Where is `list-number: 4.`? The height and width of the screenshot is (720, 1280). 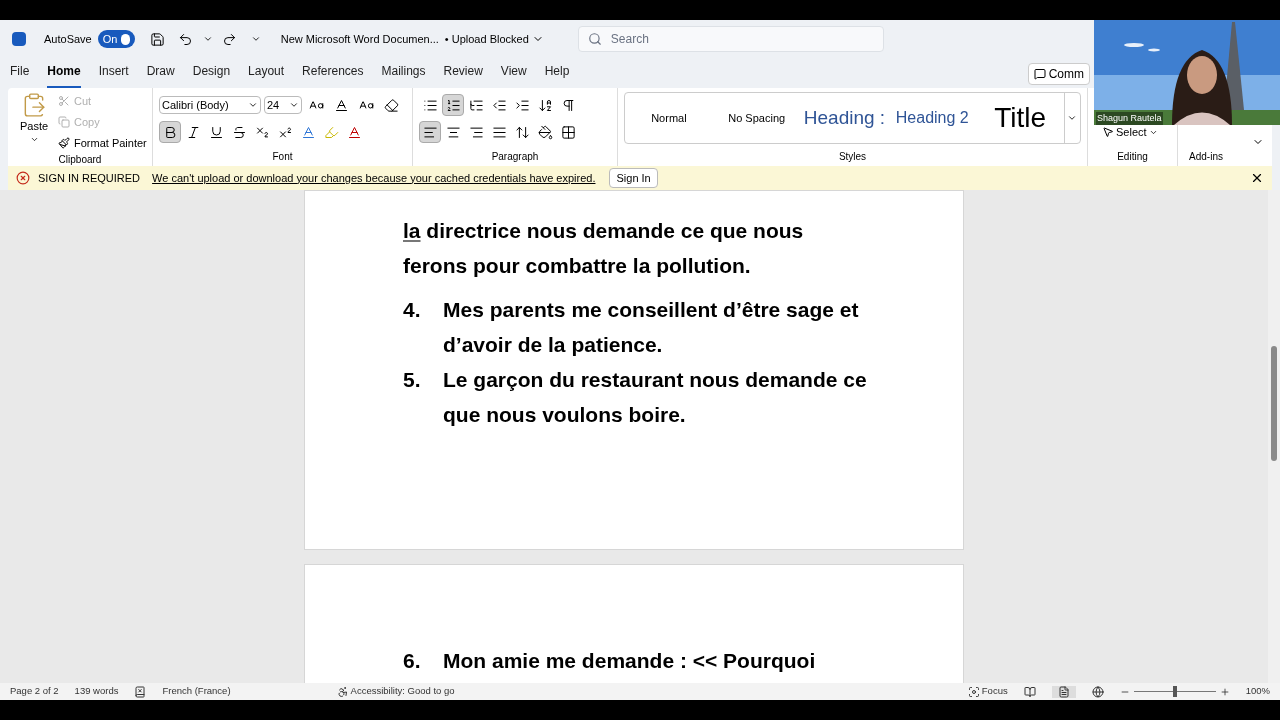 list-number: 4. is located at coordinates (412, 310).